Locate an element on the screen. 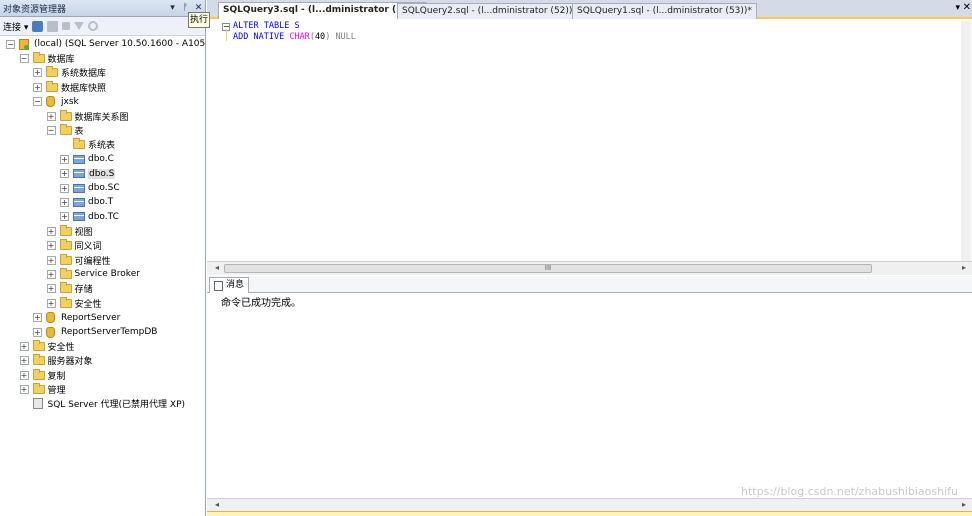 The width and height of the screenshot is (972, 516). tree-node: + dbo.SC is located at coordinates (102, 188).